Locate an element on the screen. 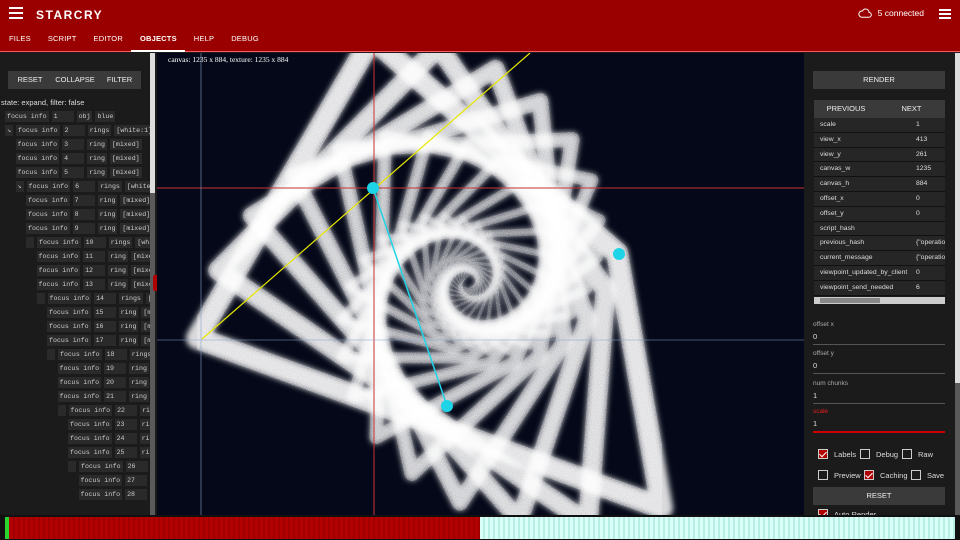 This screenshot has height=540, width=960. tree-row: focus info25ring[mixe is located at coordinates (111, 452).